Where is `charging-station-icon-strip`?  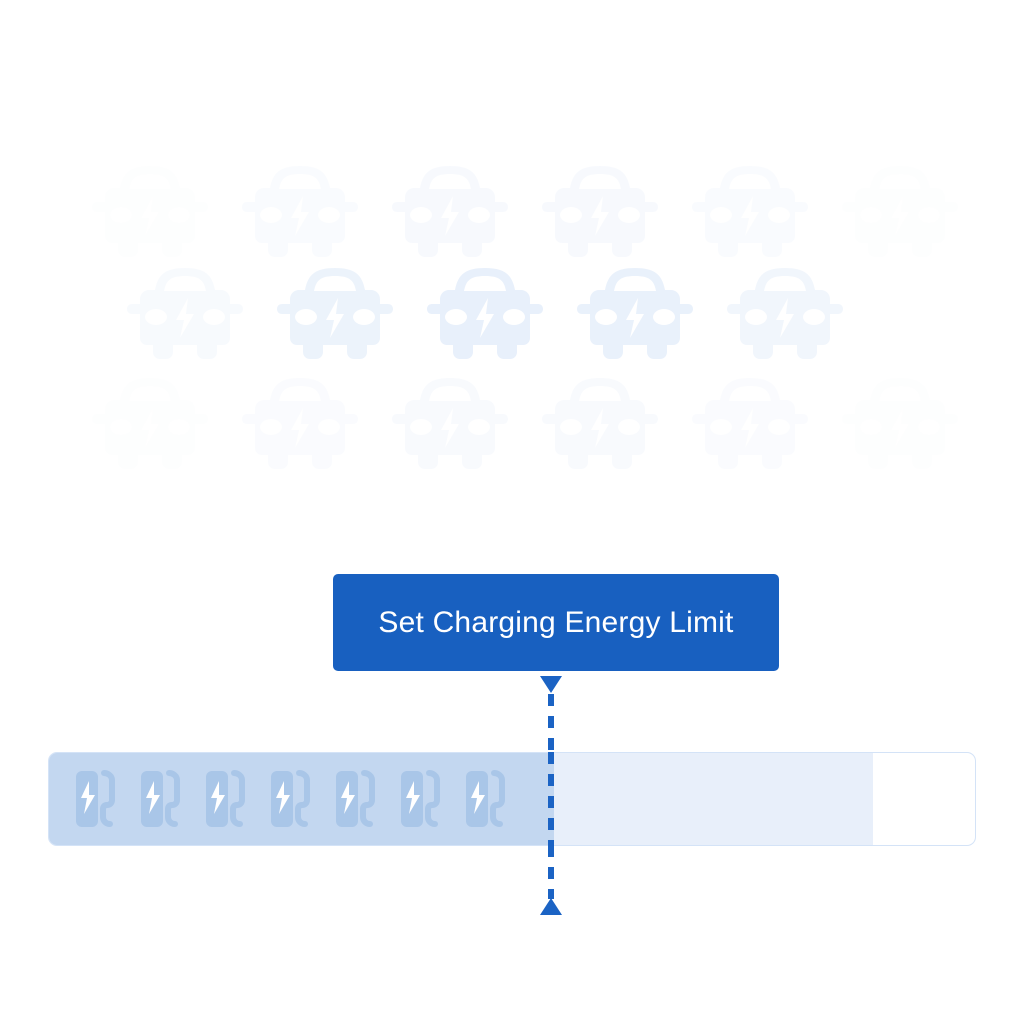
charging-station-icon-strip is located at coordinates (512, 799).